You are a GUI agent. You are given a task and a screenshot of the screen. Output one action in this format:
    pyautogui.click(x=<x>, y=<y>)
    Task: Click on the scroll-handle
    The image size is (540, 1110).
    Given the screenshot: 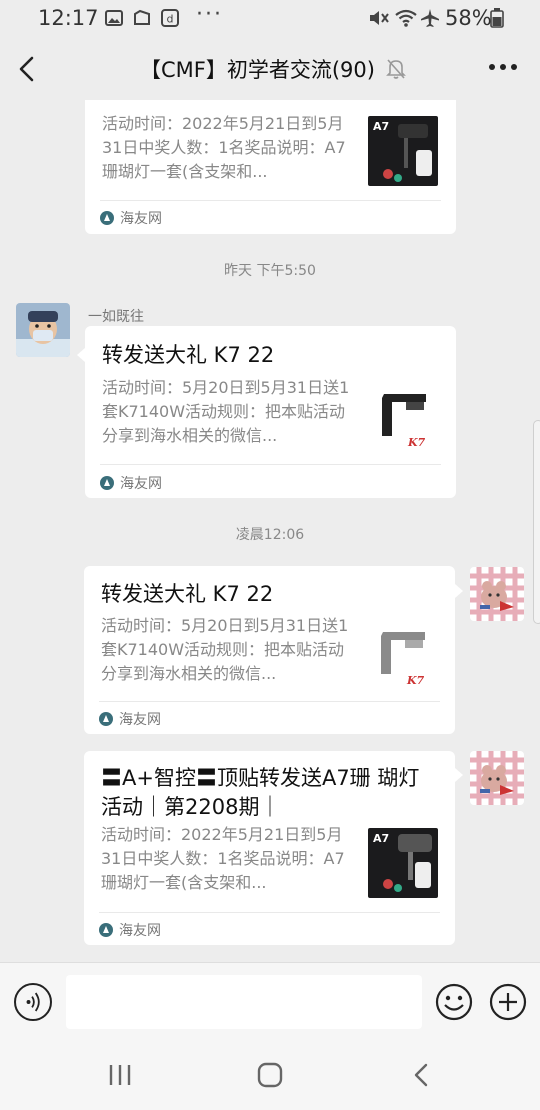 What is the action you would take?
    pyautogui.click(x=536, y=522)
    